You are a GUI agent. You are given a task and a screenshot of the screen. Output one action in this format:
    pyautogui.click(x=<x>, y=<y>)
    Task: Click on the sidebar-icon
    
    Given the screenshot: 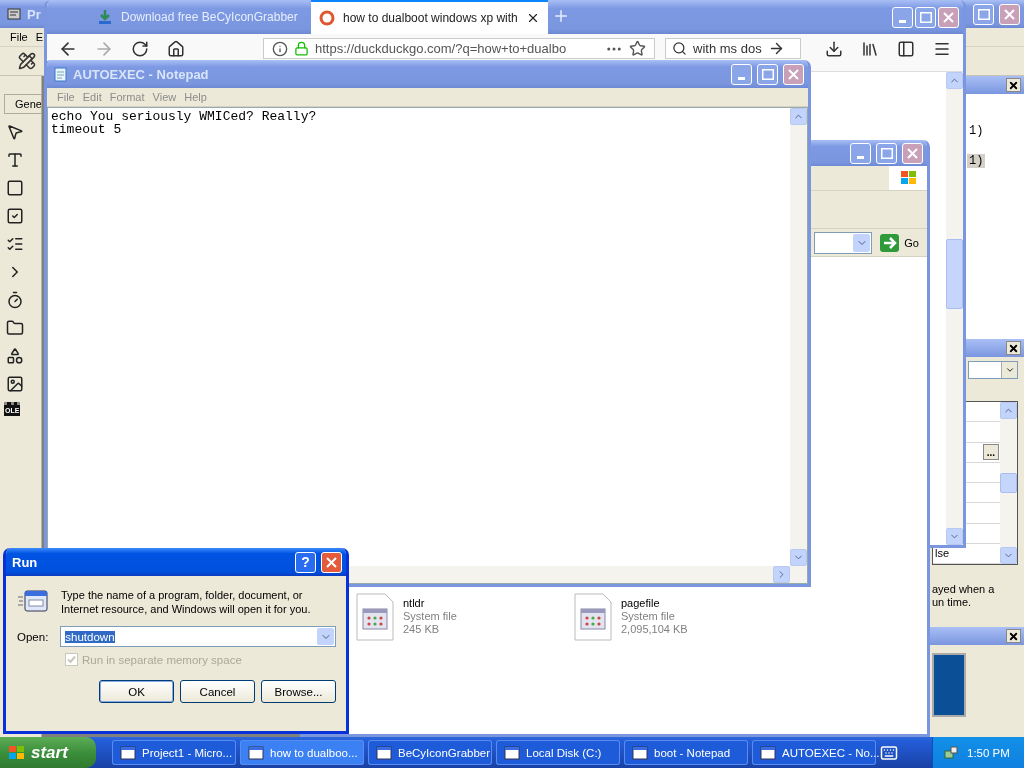 What is the action you would take?
    pyautogui.click(x=906, y=48)
    